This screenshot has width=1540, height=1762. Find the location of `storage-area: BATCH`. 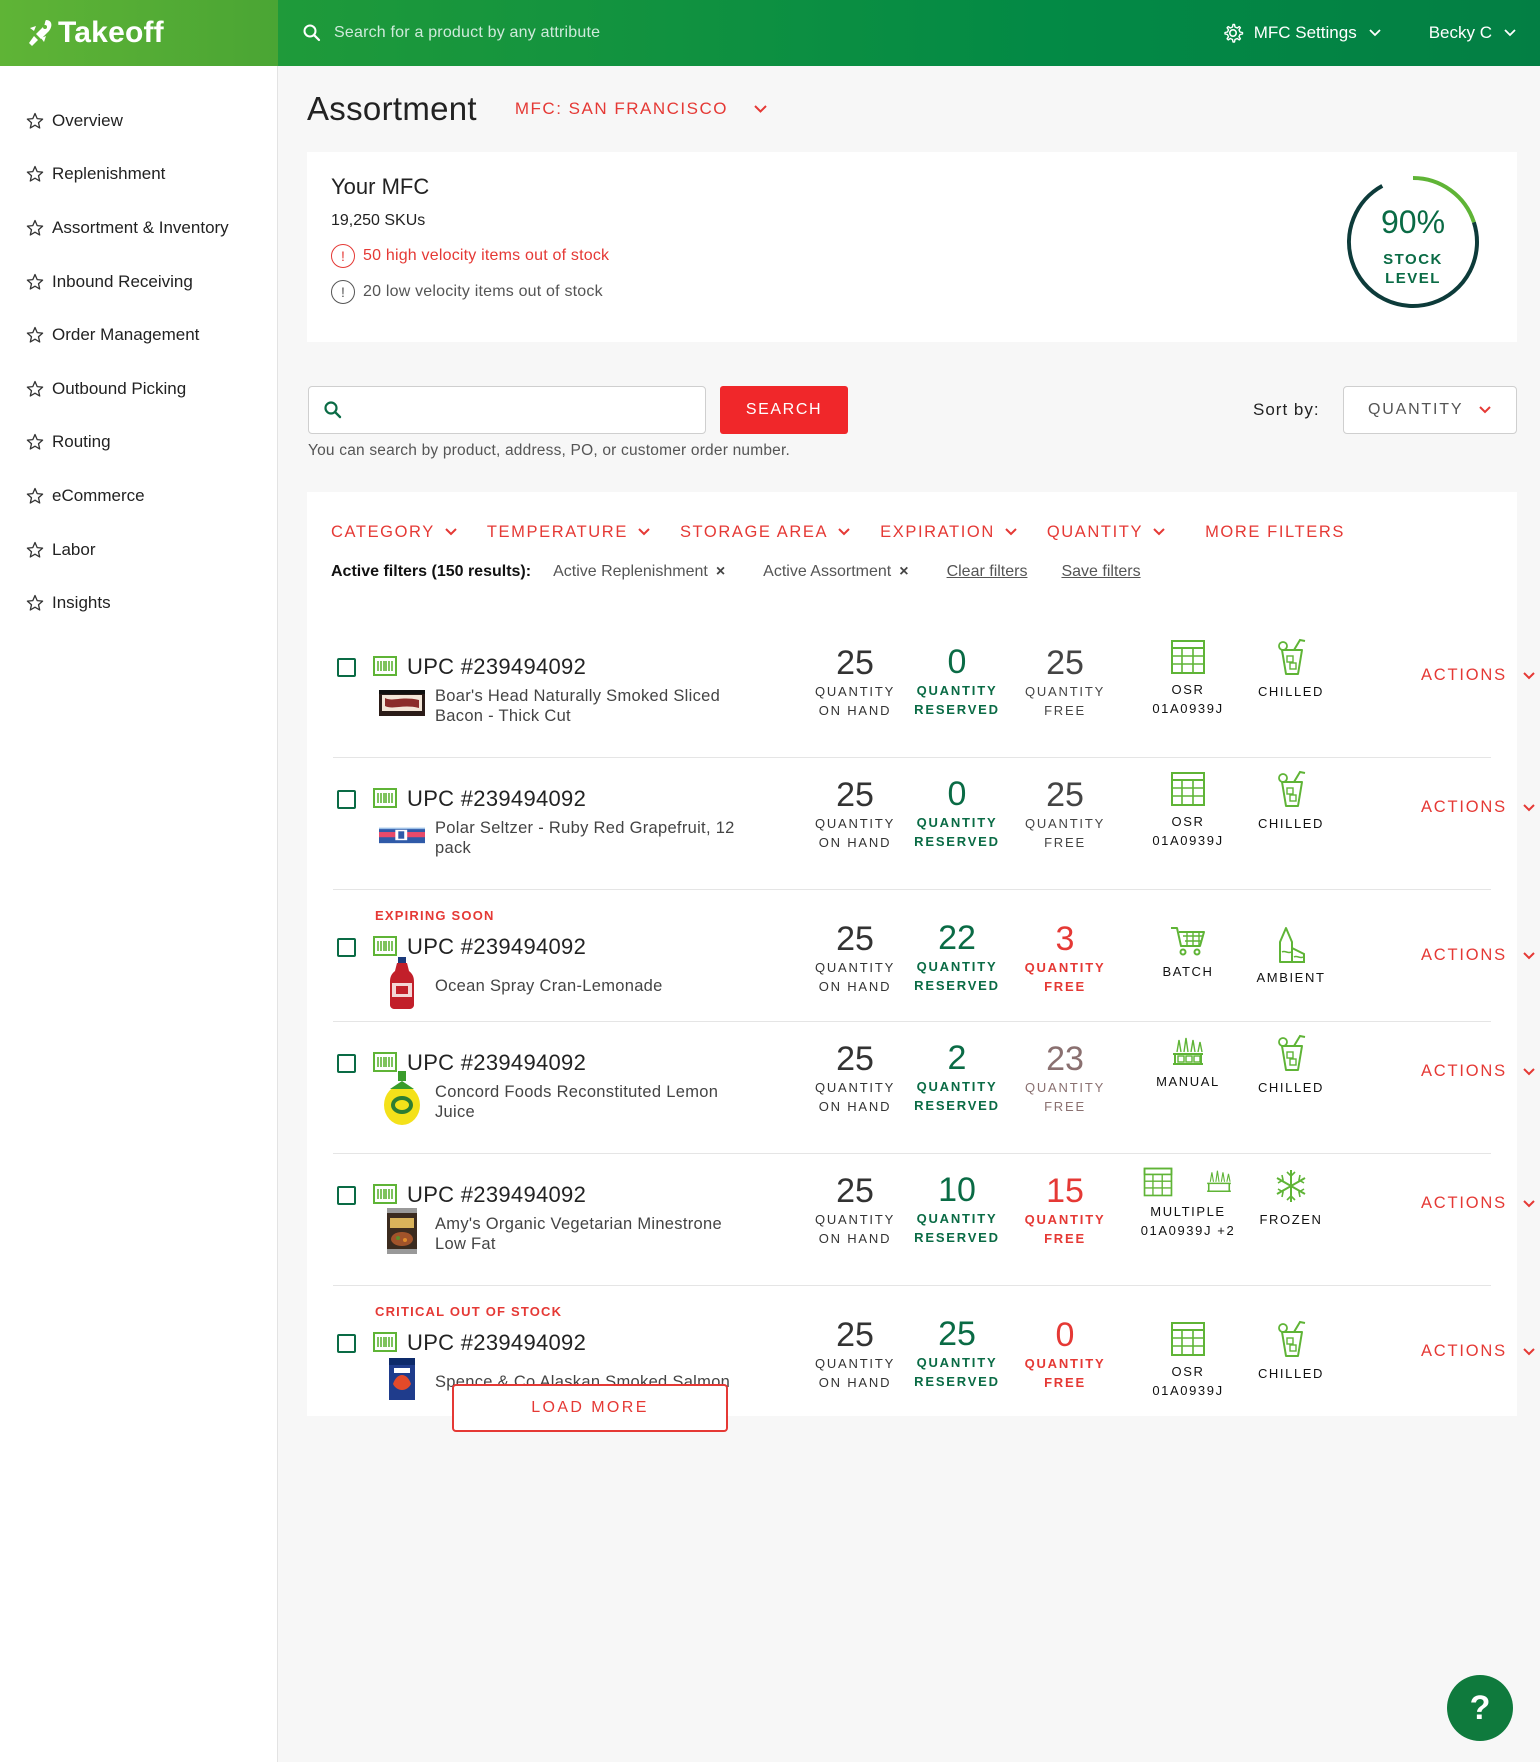

storage-area: BATCH is located at coordinates (1188, 952).